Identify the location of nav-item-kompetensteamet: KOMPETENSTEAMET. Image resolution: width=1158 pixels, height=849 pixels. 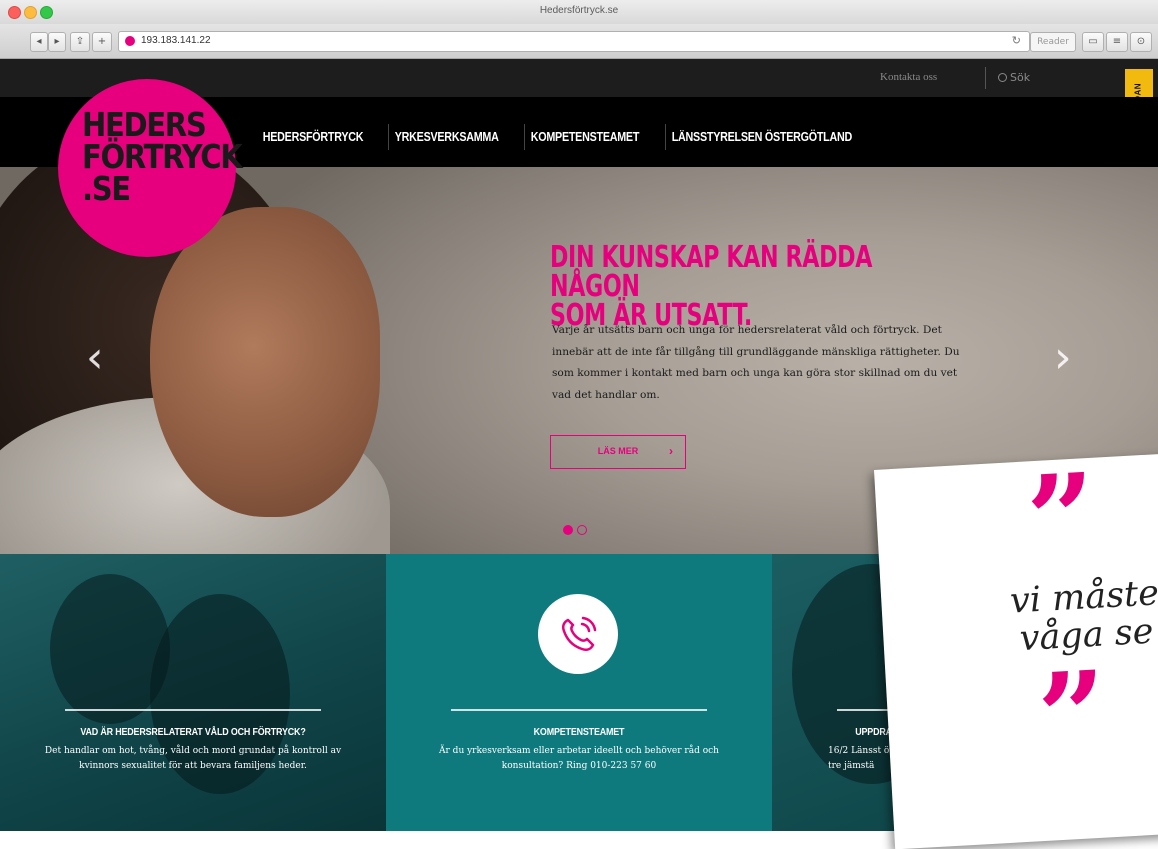
(585, 137).